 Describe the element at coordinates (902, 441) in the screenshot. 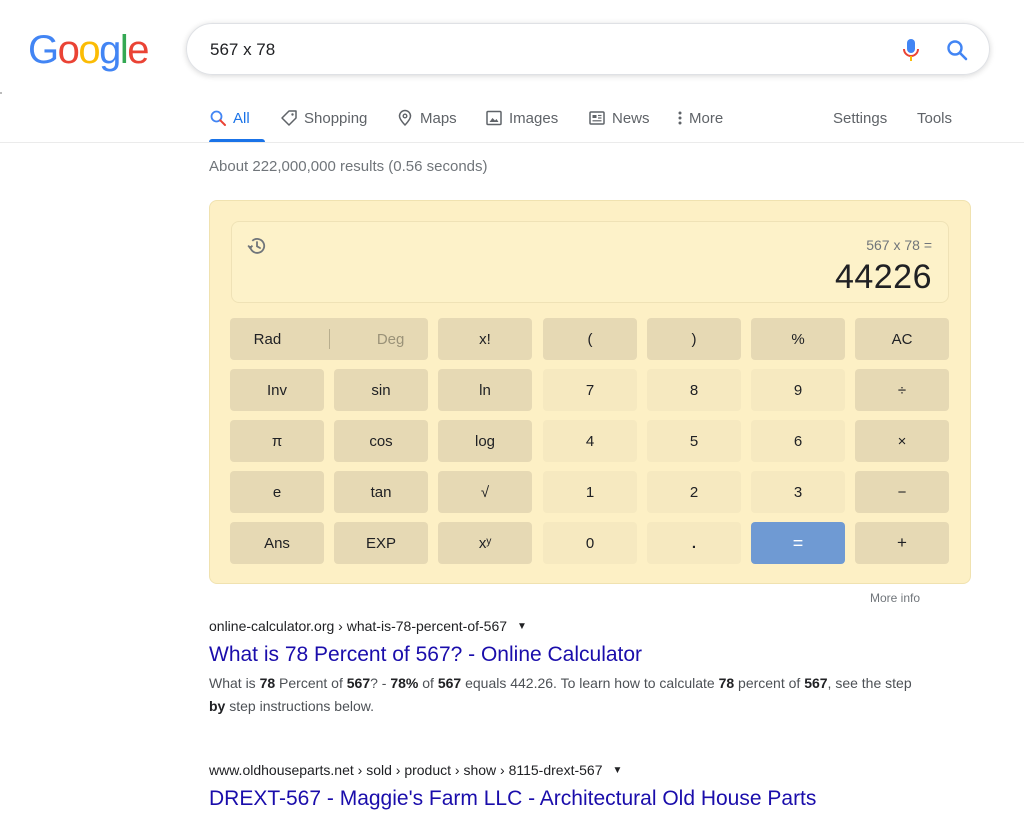

I see `multiply-key: ×` at that location.